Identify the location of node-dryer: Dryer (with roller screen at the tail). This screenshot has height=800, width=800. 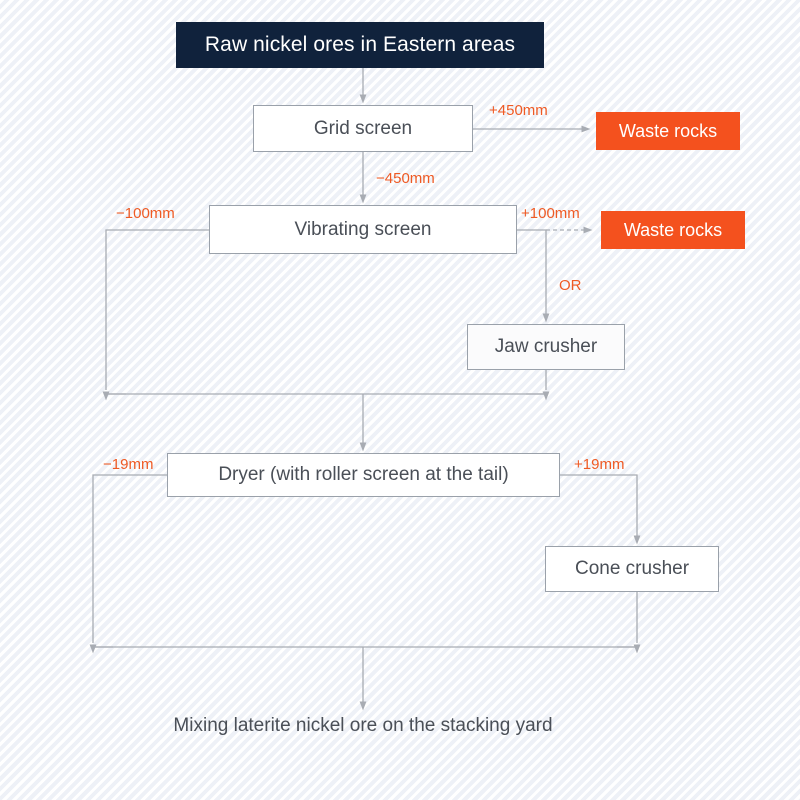
(363, 475).